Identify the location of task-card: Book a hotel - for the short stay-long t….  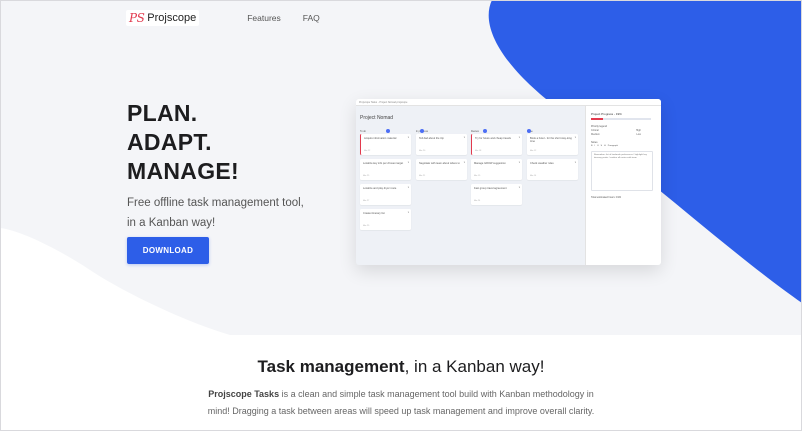
(552, 144).